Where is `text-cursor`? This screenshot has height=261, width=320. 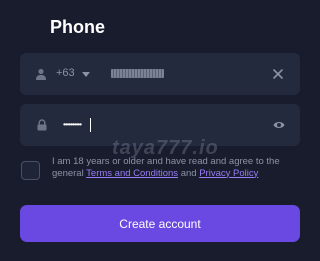 text-cursor is located at coordinates (90, 125).